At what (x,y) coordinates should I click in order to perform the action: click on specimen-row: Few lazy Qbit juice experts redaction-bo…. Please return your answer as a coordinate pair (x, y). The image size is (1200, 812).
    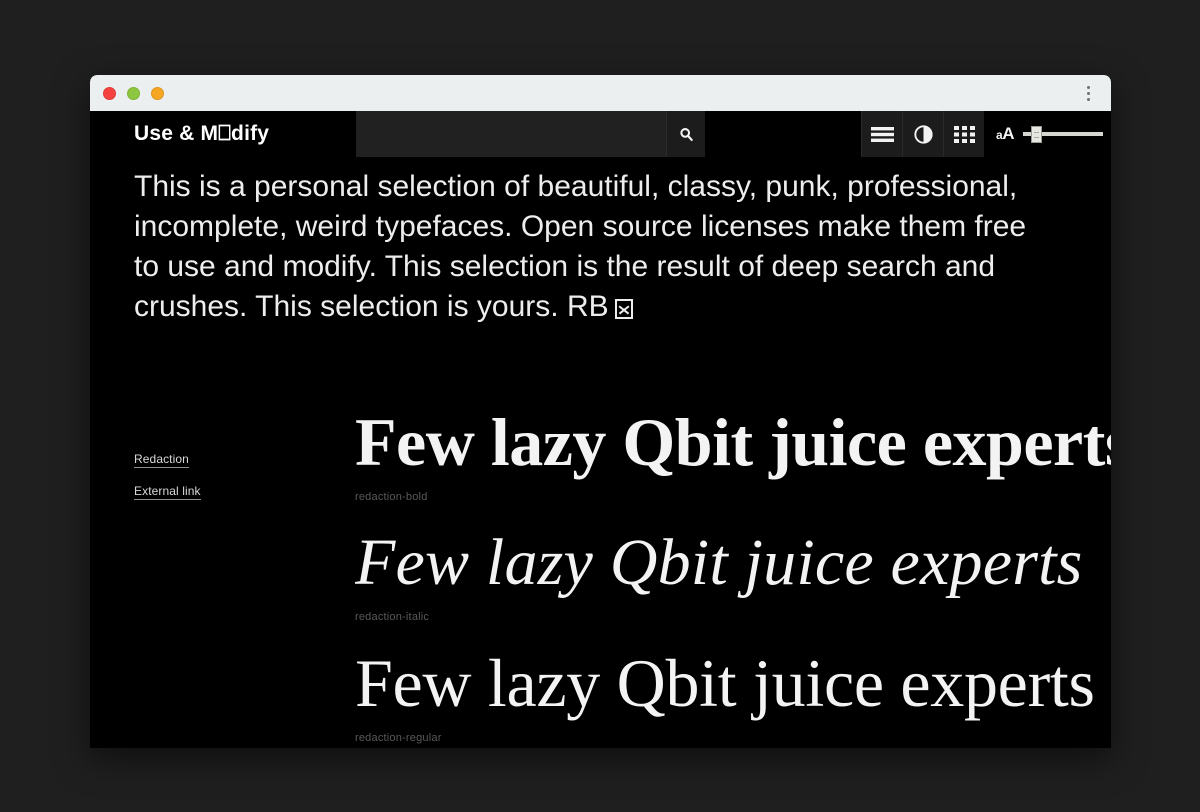
    Looking at the image, I should click on (733, 454).